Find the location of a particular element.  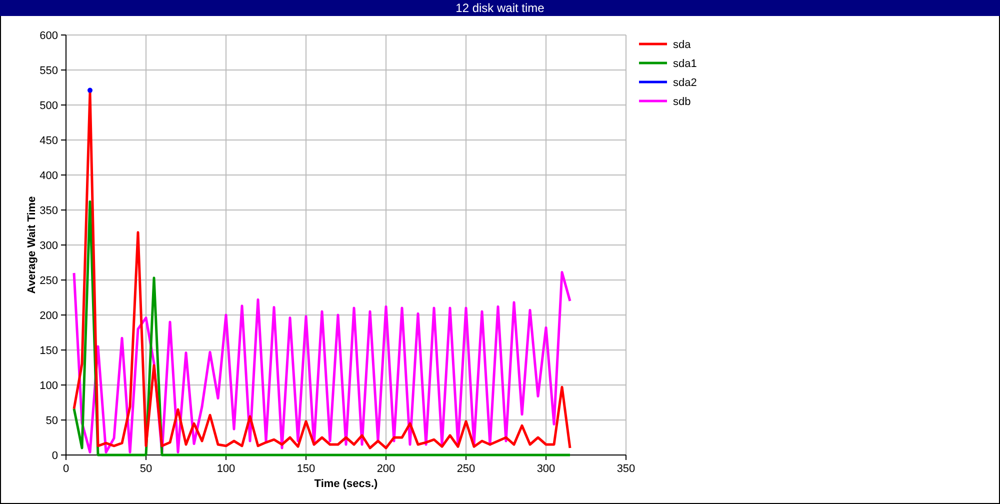

y-tick-label: 50 is located at coordinates (52, 421).